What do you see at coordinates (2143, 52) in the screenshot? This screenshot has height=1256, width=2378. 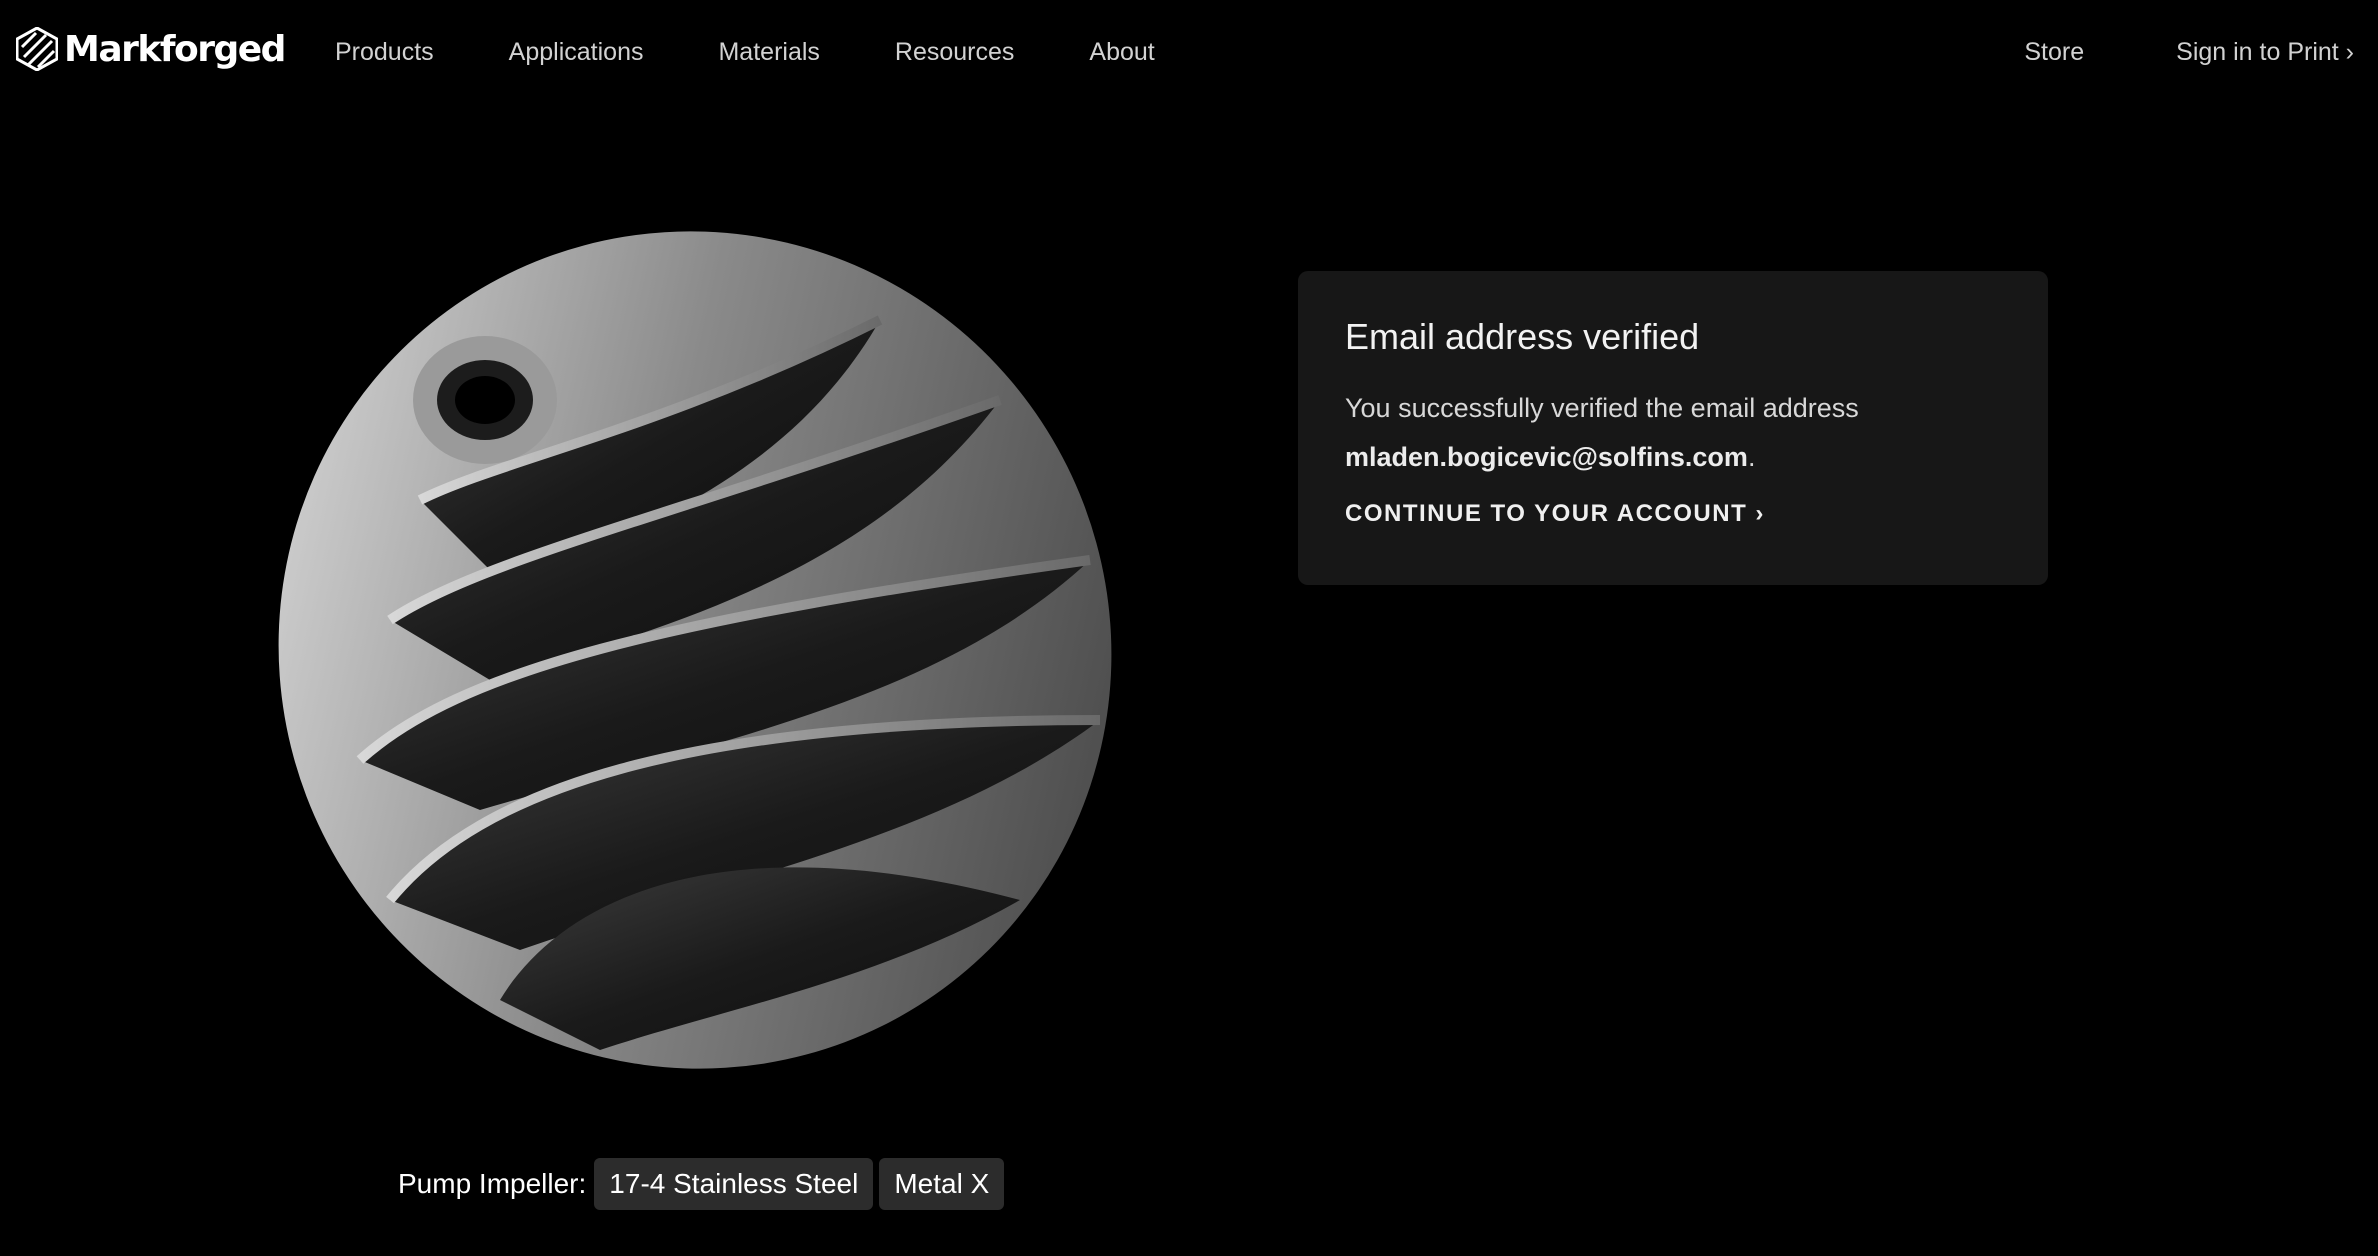 I see `nav-utility-links: Store Sign in to Print ›` at bounding box center [2143, 52].